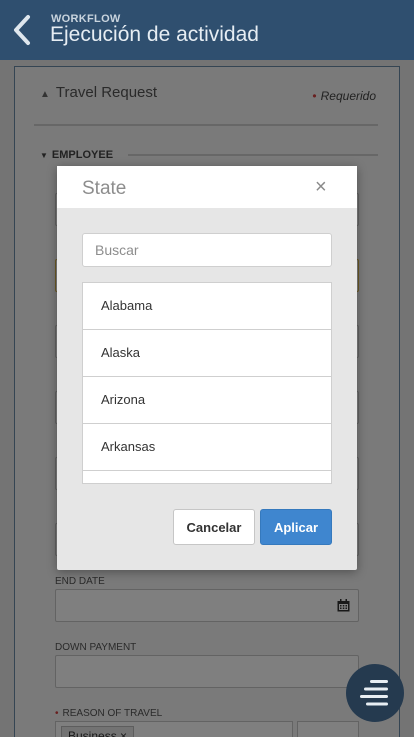 This screenshot has width=414, height=737. What do you see at coordinates (207, 447) in the screenshot?
I see `list-item: Arkansas` at bounding box center [207, 447].